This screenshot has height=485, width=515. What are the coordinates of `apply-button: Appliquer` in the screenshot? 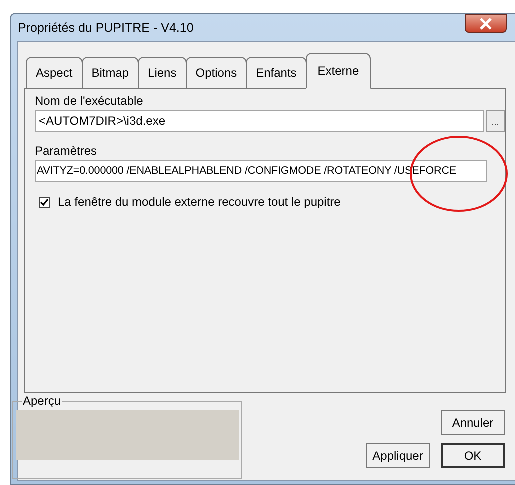 It's located at (398, 455).